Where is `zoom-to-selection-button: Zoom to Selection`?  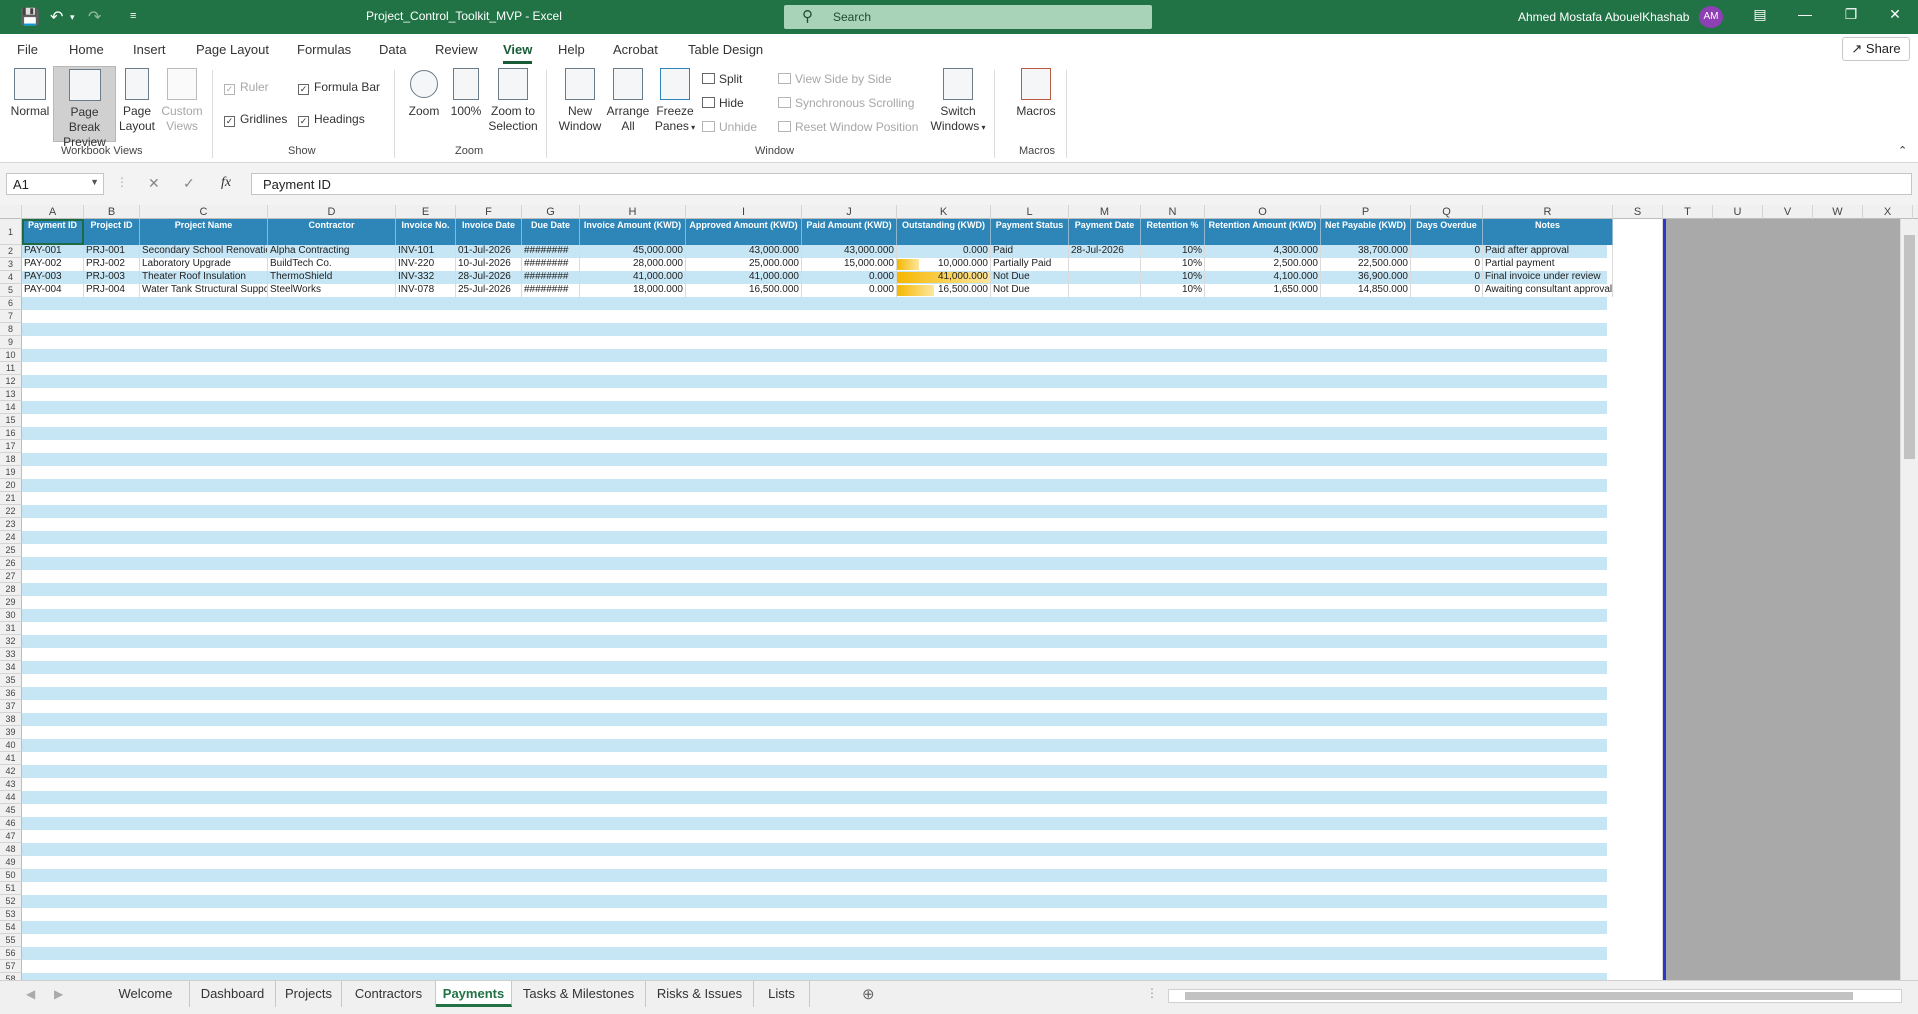 zoom-to-selection-button: Zoom to Selection is located at coordinates (513, 104).